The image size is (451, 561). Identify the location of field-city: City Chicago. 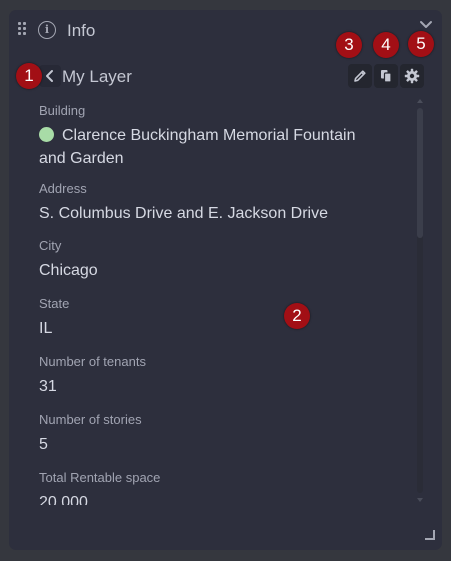
(209, 259).